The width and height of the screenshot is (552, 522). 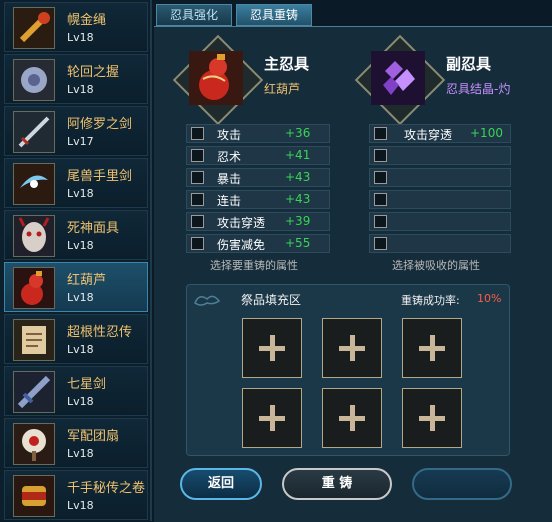 I want to click on main-attr-row: 忍术 +41, so click(x=258, y=155).